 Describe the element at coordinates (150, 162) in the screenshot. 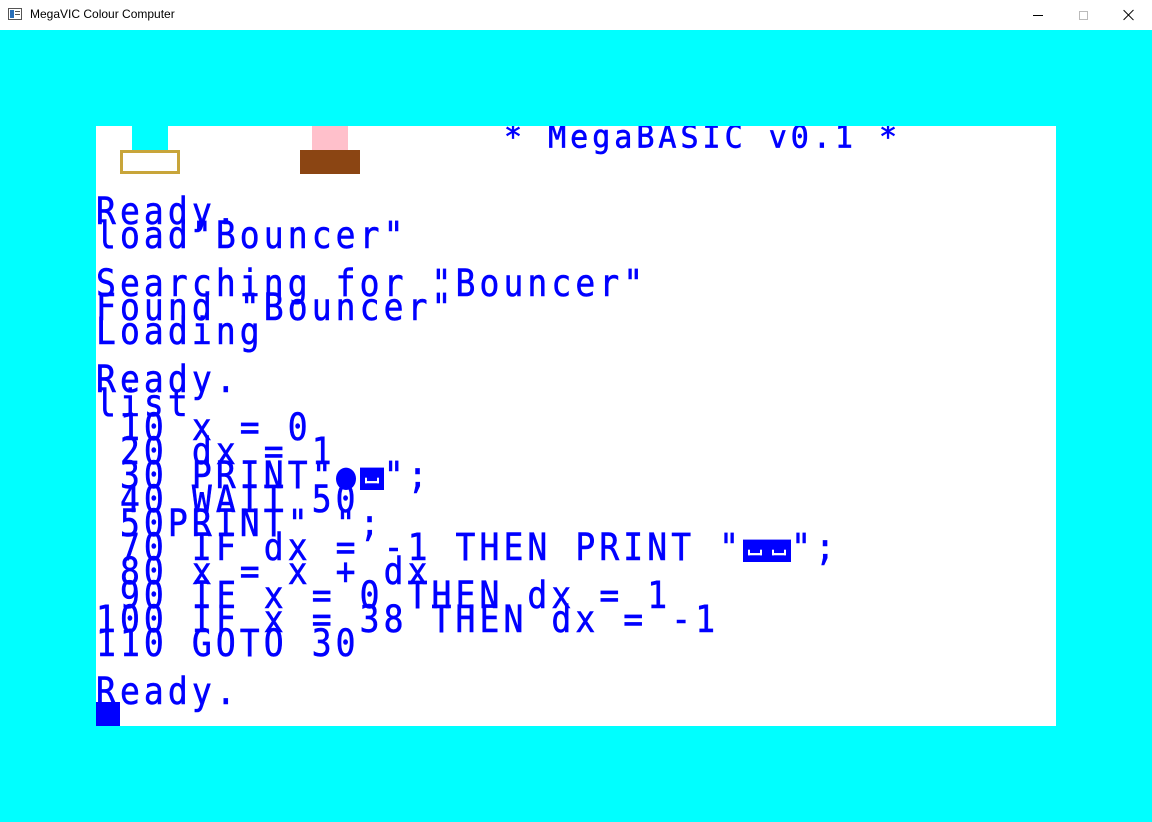

I see `sprite-gold-frame` at that location.